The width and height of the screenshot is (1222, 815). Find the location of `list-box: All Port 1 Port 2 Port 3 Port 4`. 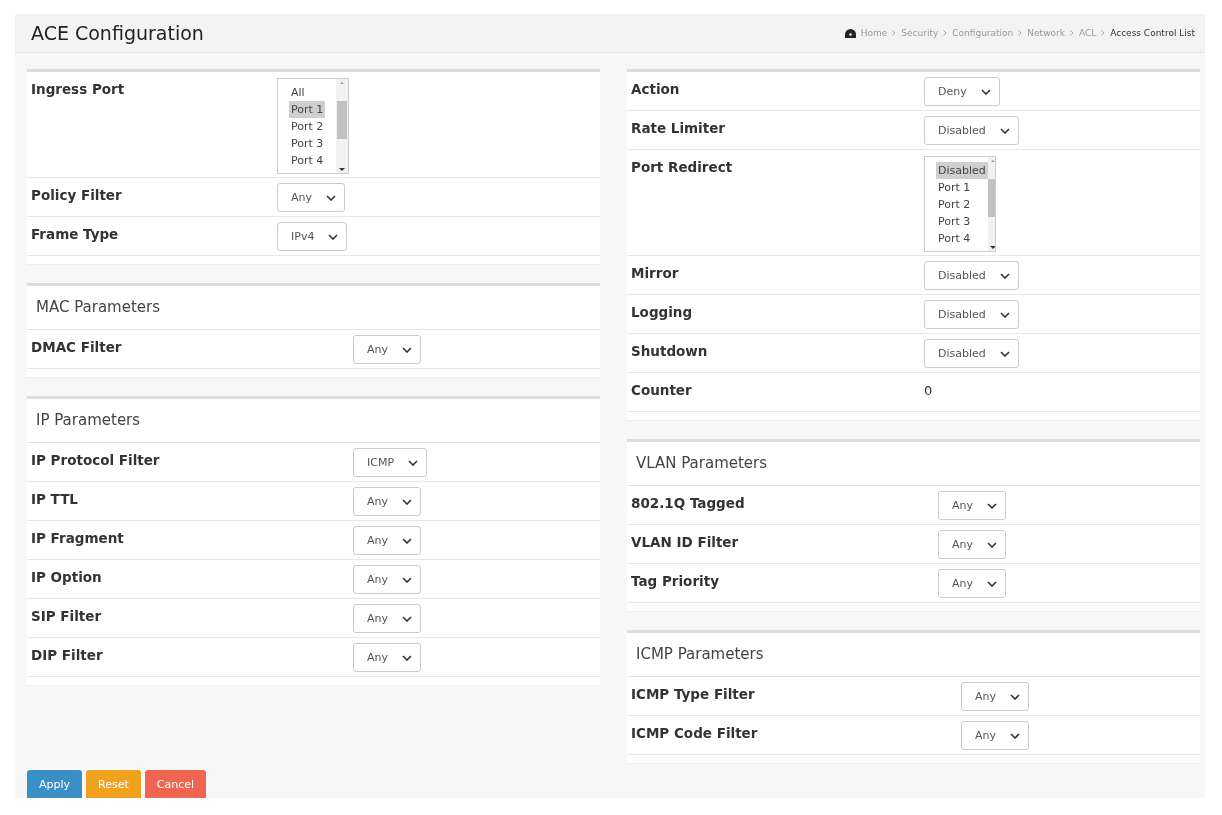

list-box: All Port 1 Port 2 Port 3 Port 4 is located at coordinates (313, 126).